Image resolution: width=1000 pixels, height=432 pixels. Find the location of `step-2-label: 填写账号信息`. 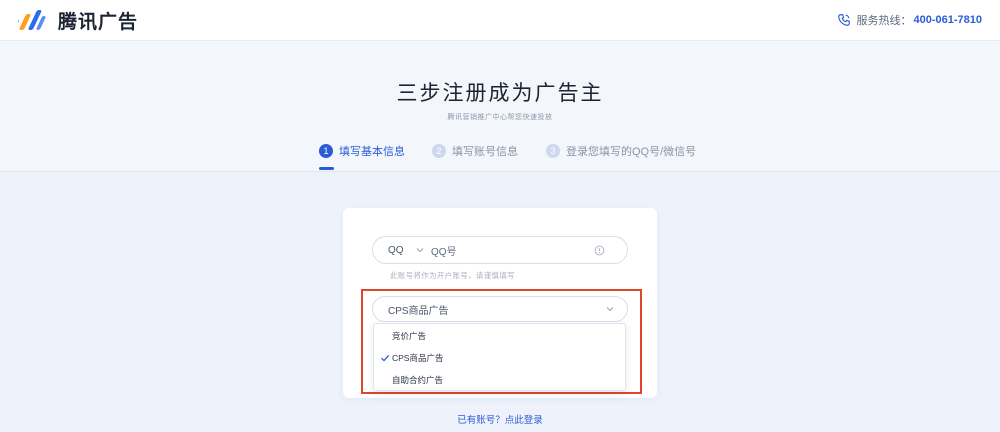

step-2-label: 填写账号信息 is located at coordinates (485, 152).